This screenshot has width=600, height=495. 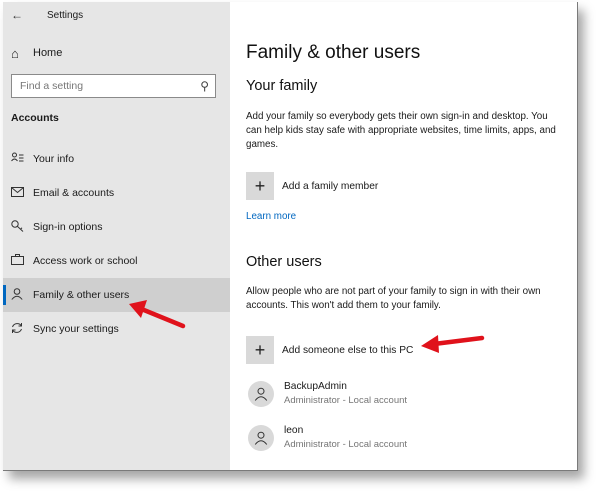 What do you see at coordinates (35, 118) in the screenshot?
I see `section-label: Accounts` at bounding box center [35, 118].